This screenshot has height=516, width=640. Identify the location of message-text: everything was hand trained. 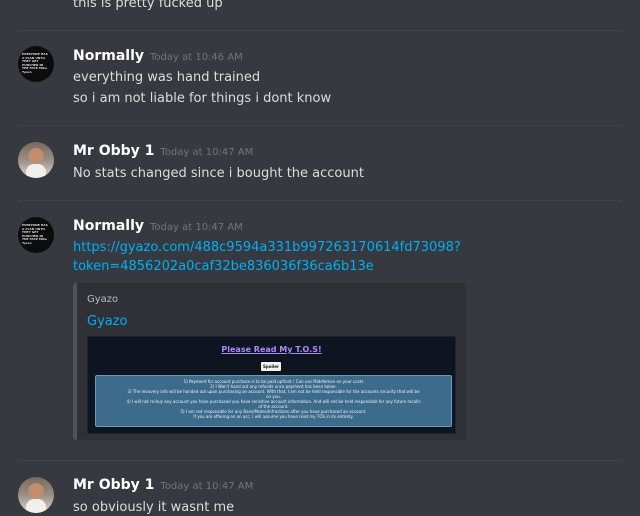
(167, 77).